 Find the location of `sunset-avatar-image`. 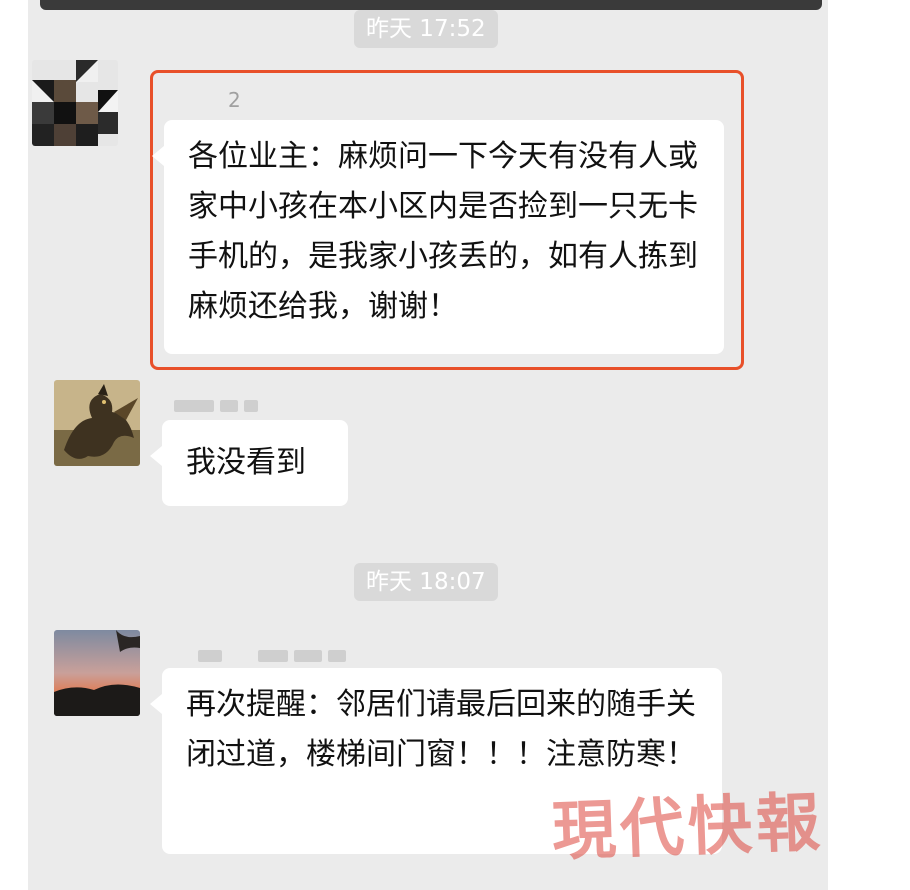

sunset-avatar-image is located at coordinates (97, 673).